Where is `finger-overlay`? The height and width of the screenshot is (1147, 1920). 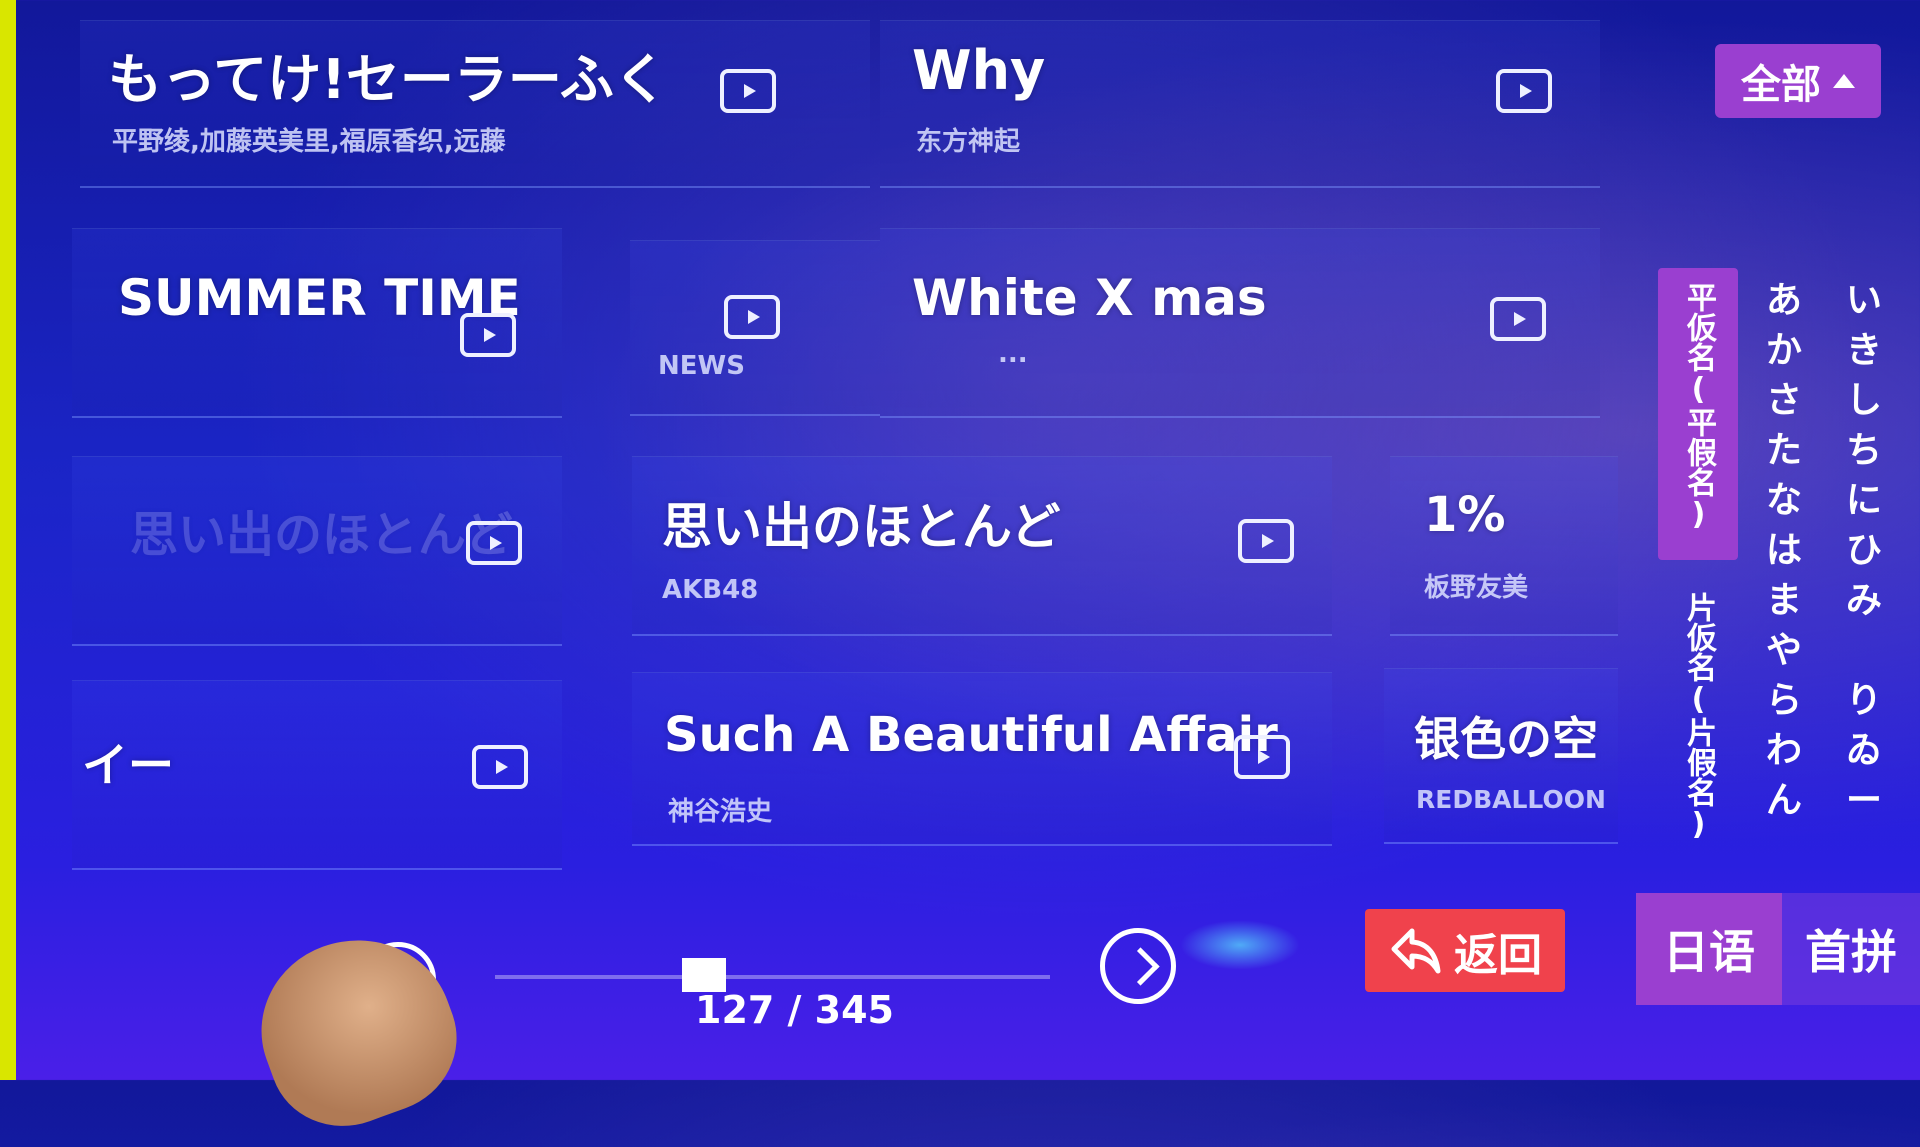
finger-overlay is located at coordinates (357, 1029).